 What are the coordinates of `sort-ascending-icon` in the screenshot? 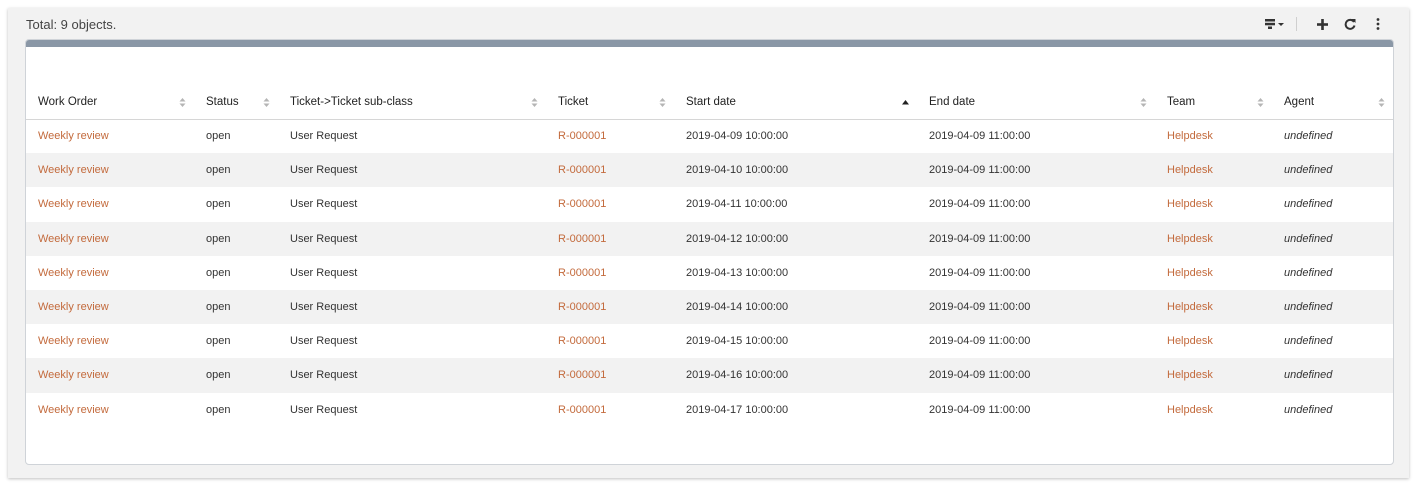 It's located at (905, 102).